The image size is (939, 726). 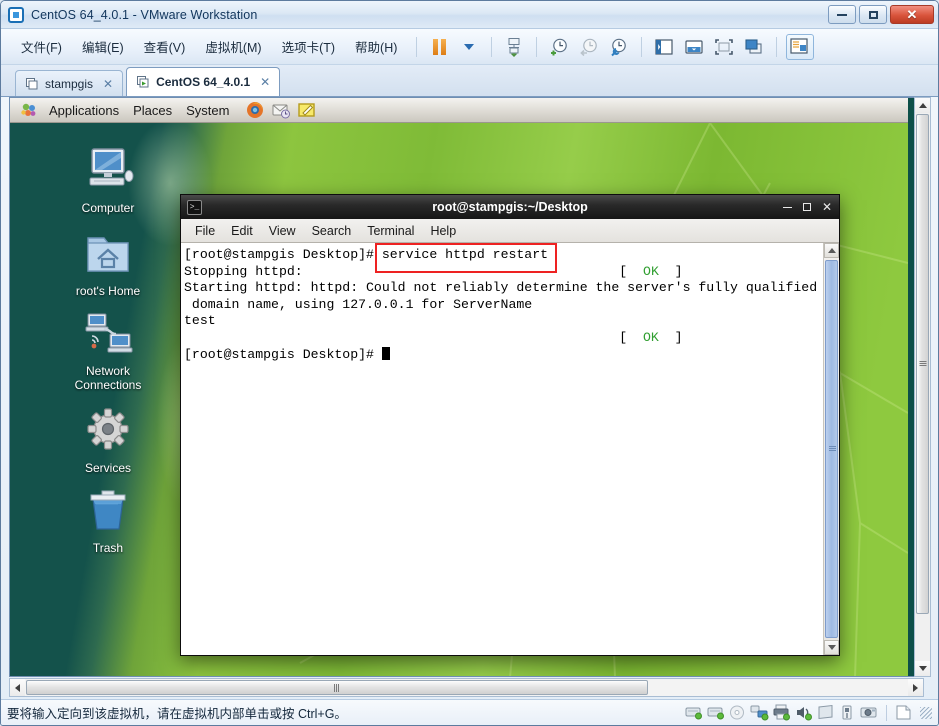 I want to click on menu-tabs: 选项卡(T), so click(x=308, y=46).